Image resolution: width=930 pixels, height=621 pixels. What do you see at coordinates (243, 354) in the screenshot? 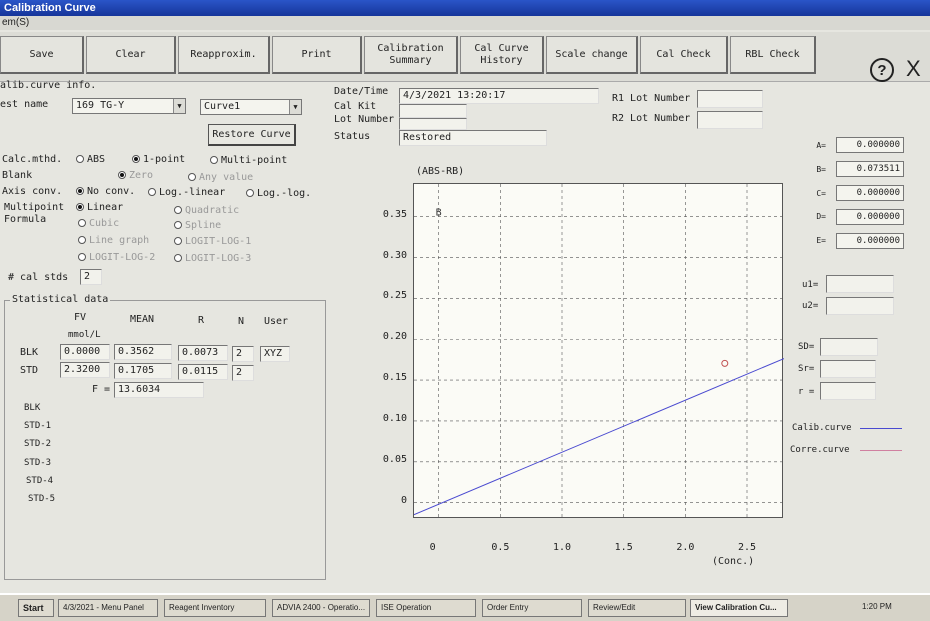
I see `blk-n-field: 2` at bounding box center [243, 354].